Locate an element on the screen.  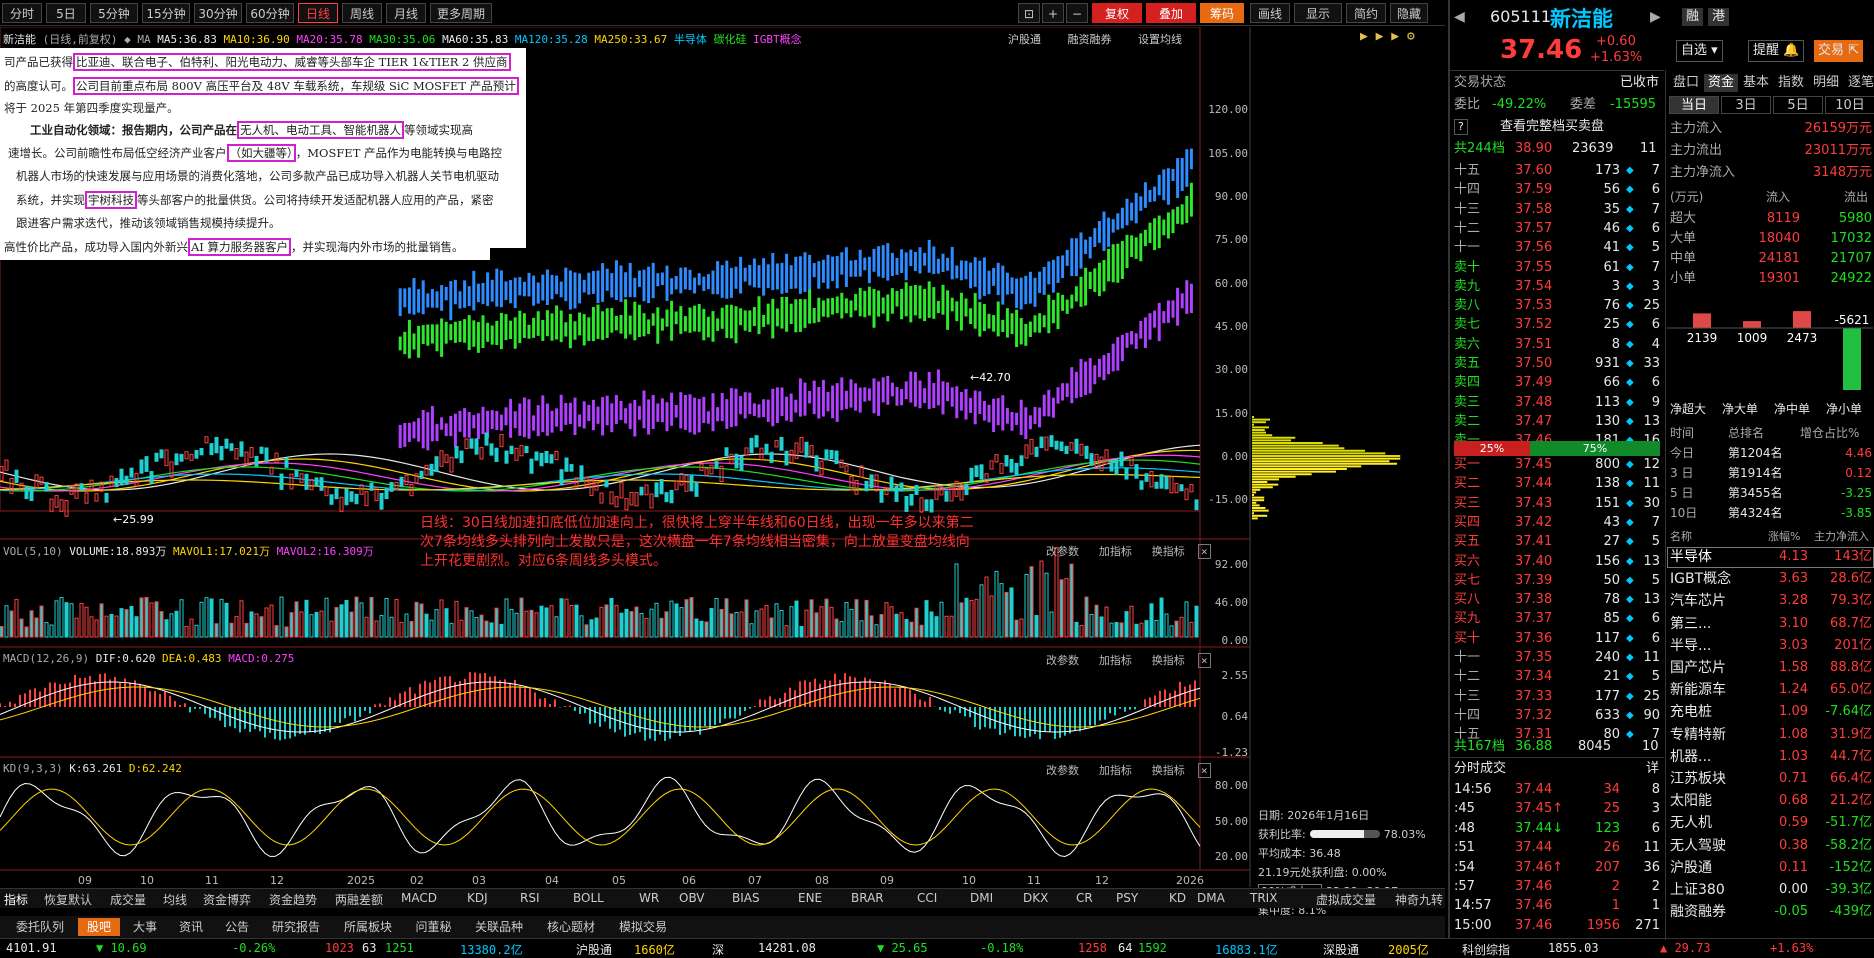
fund-tab: 资金 is located at coordinates (1721, 83).